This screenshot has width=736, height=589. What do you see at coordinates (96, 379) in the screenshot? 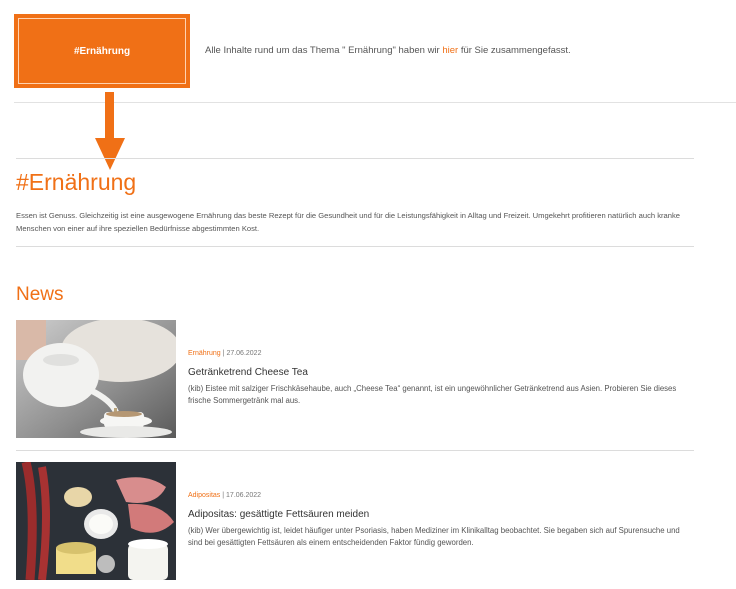
I see `article-image-tea` at bounding box center [96, 379].